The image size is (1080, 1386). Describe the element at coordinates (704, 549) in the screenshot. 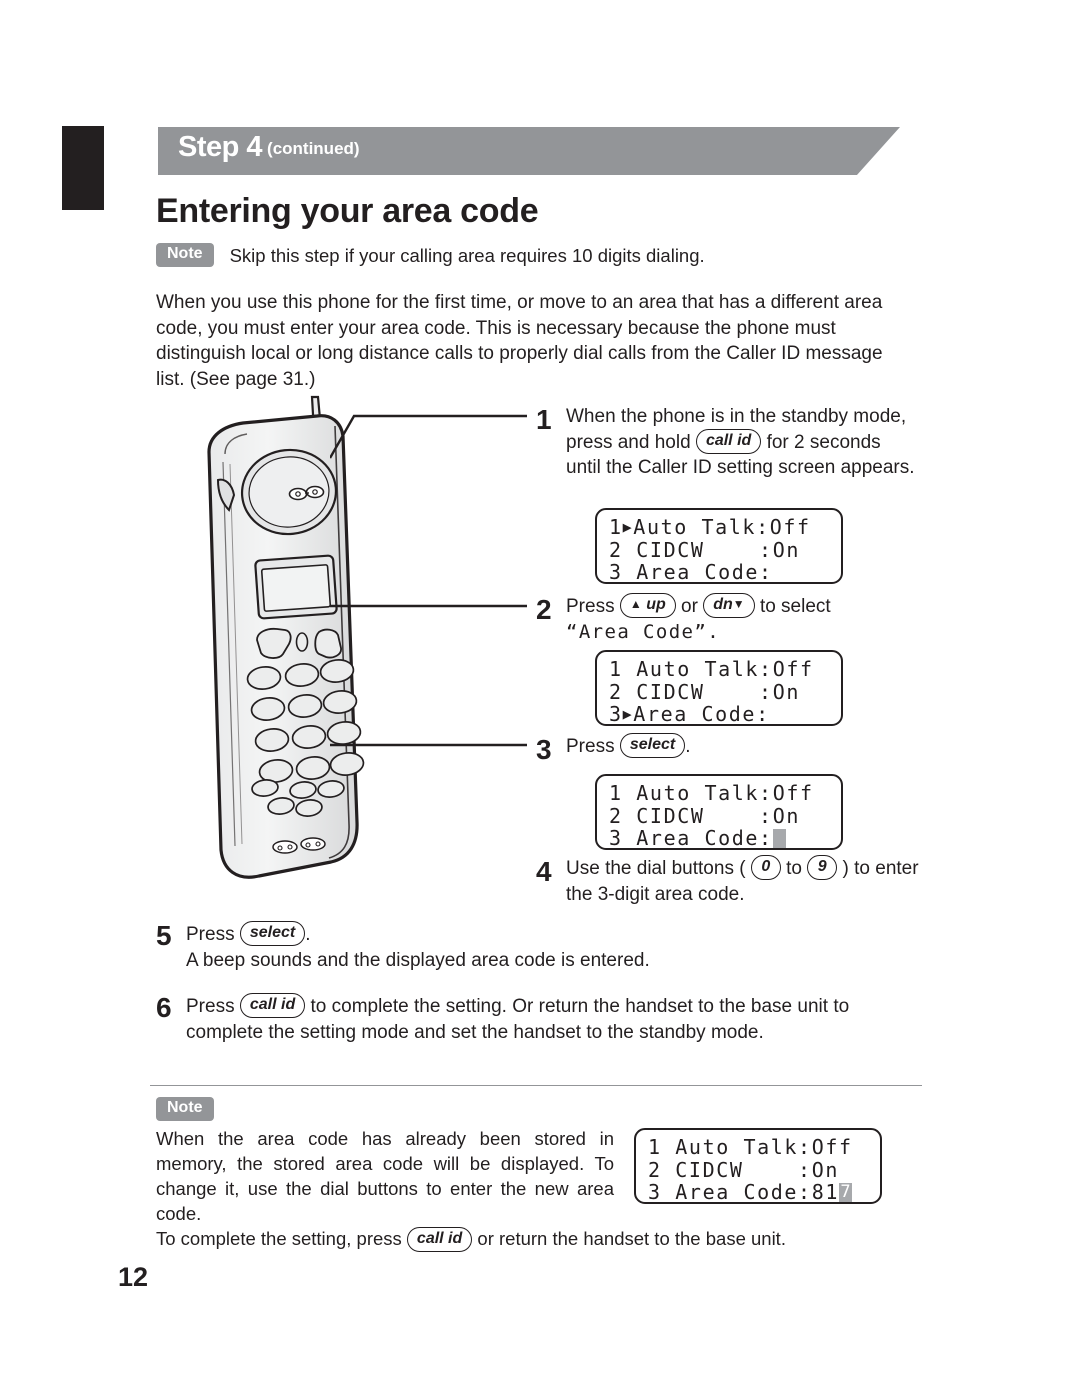

I see `lcd1-line2: 2 CIDCW :On` at that location.